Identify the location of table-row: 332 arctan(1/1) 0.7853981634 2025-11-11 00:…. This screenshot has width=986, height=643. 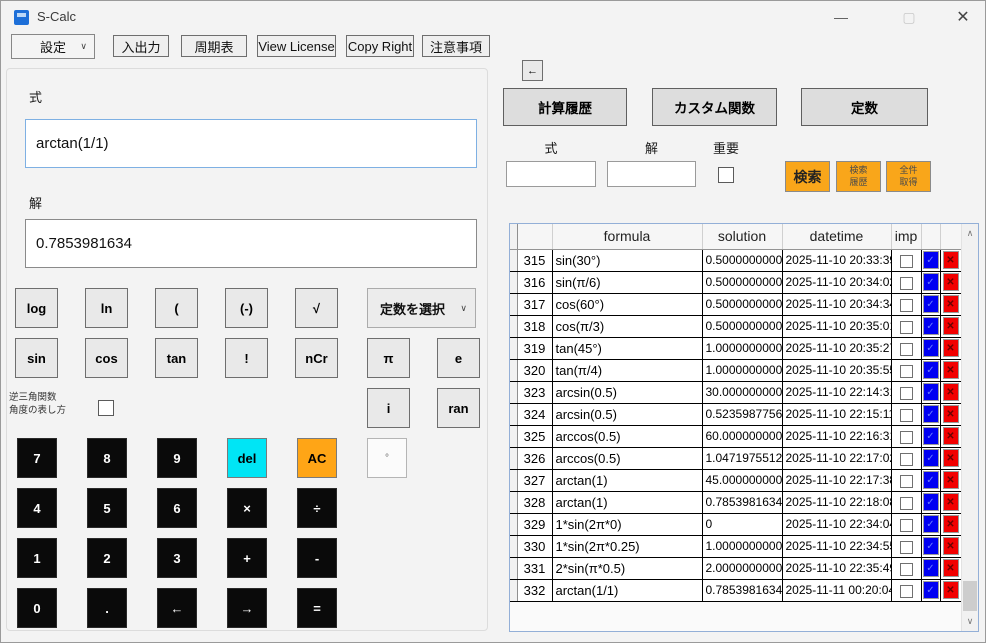
(735, 590).